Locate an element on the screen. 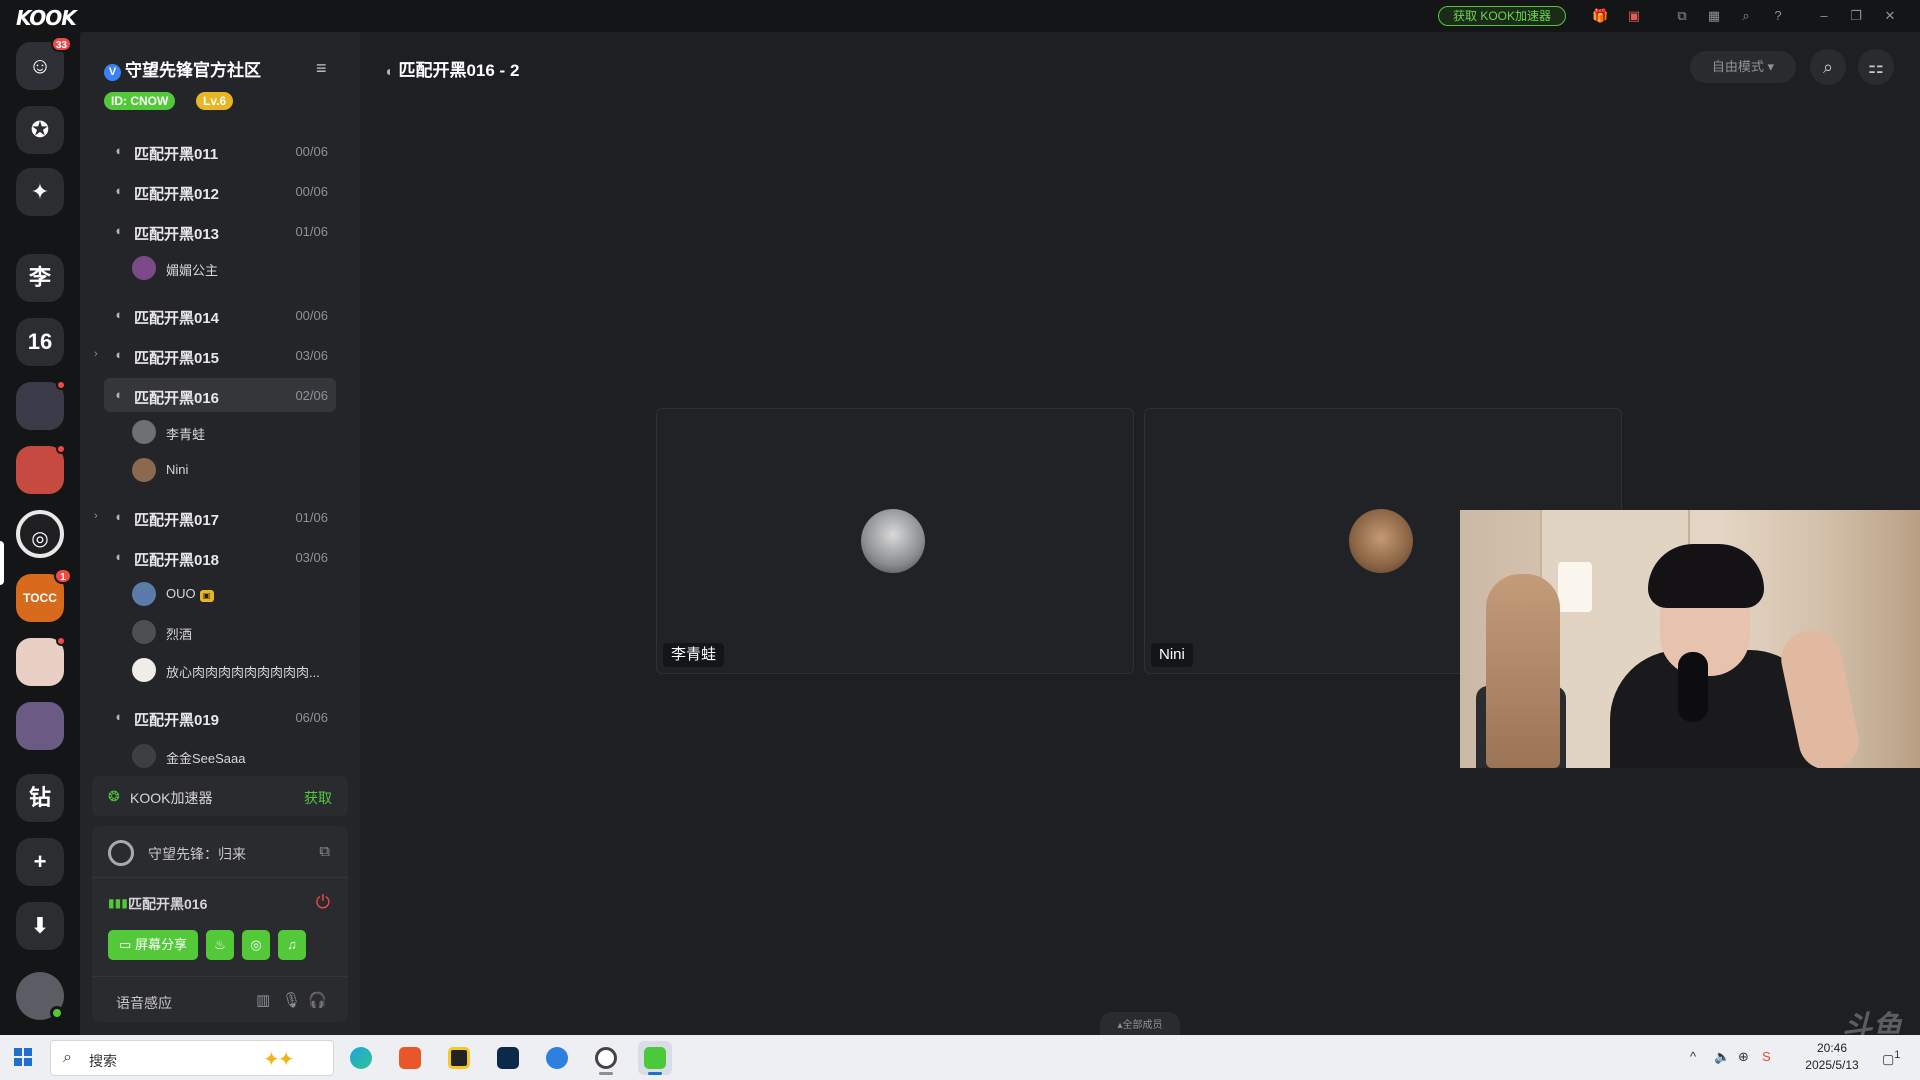 This screenshot has width=1920, height=1080. guild-item-zuan: 钻 is located at coordinates (40, 798).